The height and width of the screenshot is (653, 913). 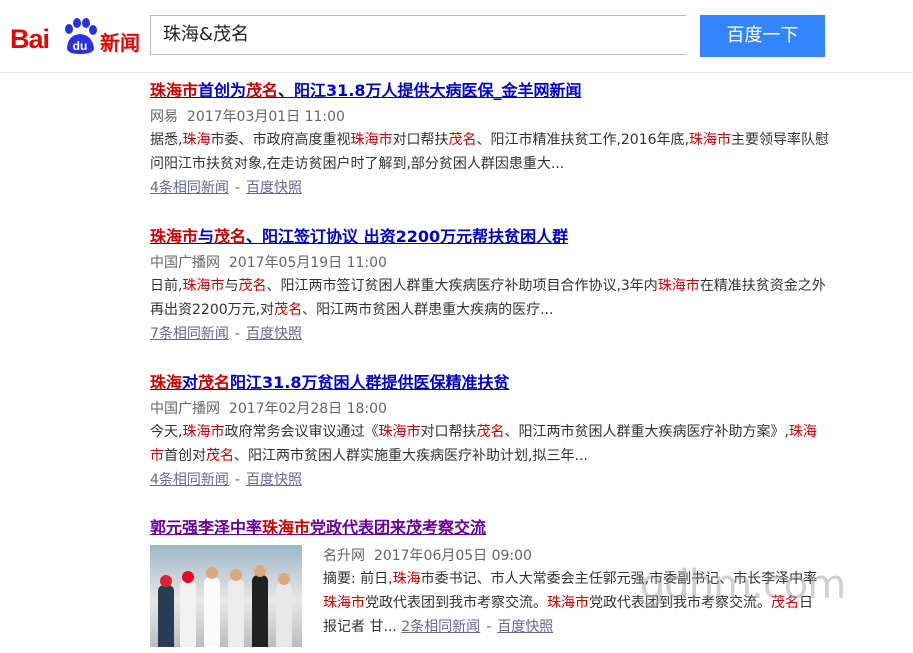 What do you see at coordinates (398, 527) in the screenshot?
I see `text-segment: 党政代表团来茂考察交流` at bounding box center [398, 527].